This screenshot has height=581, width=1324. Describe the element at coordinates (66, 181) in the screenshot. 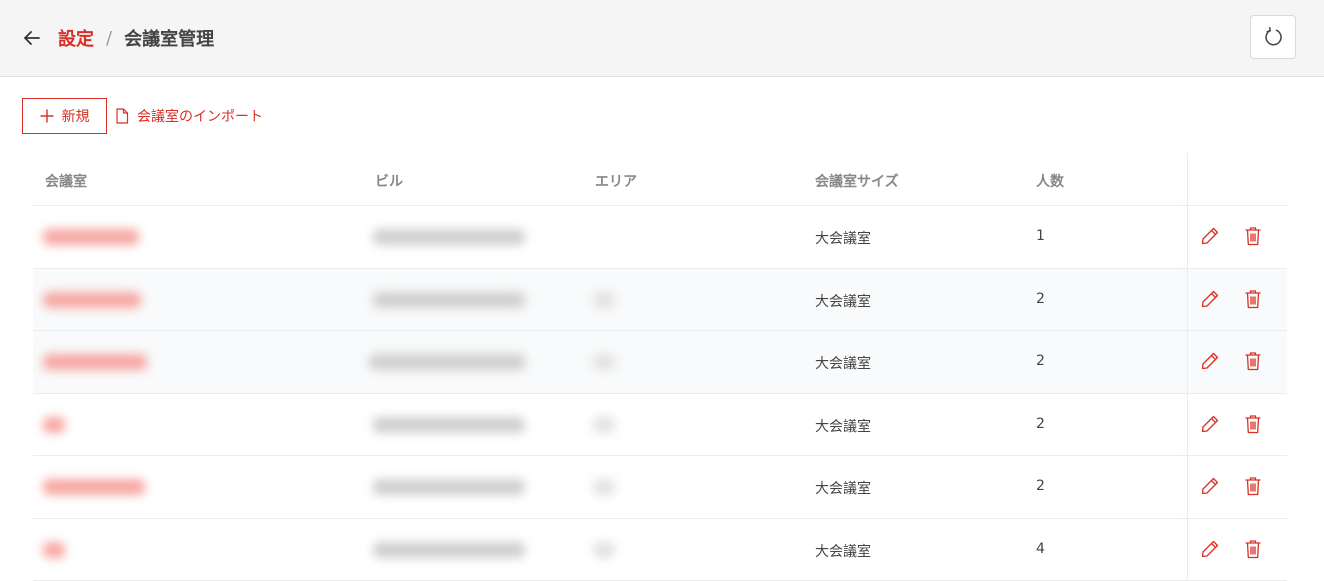

I see `column-header-room: 会議室` at that location.